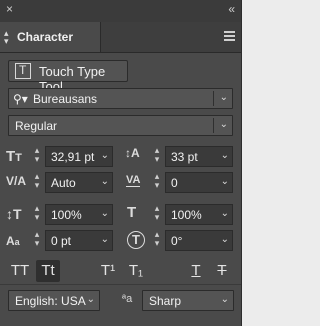 The height and width of the screenshot is (326, 320). What do you see at coordinates (6, 37) in the screenshot?
I see `sort-arrows-icon: ▴ ▾` at bounding box center [6, 37].